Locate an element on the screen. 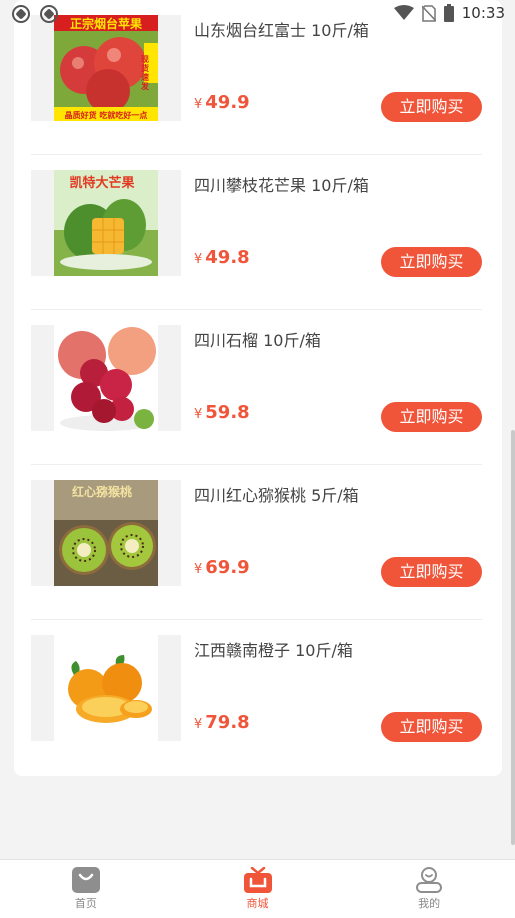 This screenshot has height=918, width=515. price-value: 49.9 is located at coordinates (227, 102).